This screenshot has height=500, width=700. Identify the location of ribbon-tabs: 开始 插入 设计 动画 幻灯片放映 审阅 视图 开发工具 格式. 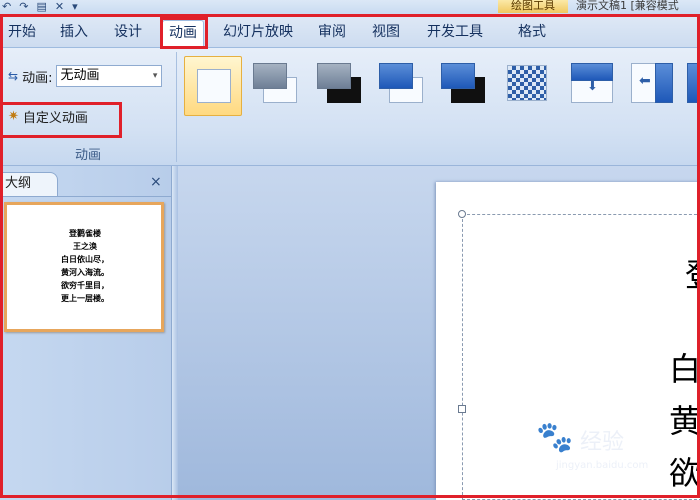
(350, 31).